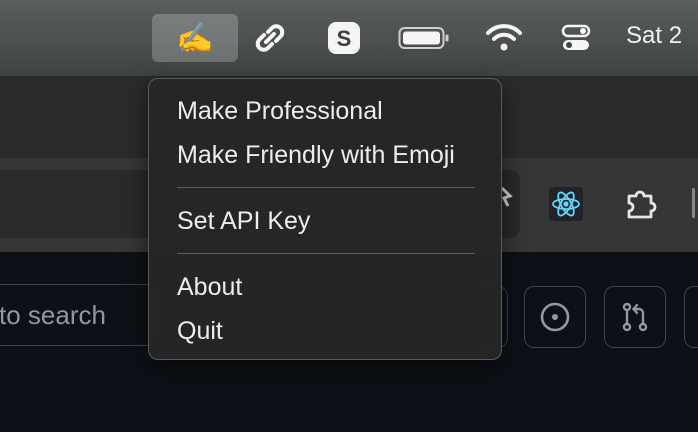 The height and width of the screenshot is (432, 698). I want to click on s-app-icon: S, so click(344, 38).